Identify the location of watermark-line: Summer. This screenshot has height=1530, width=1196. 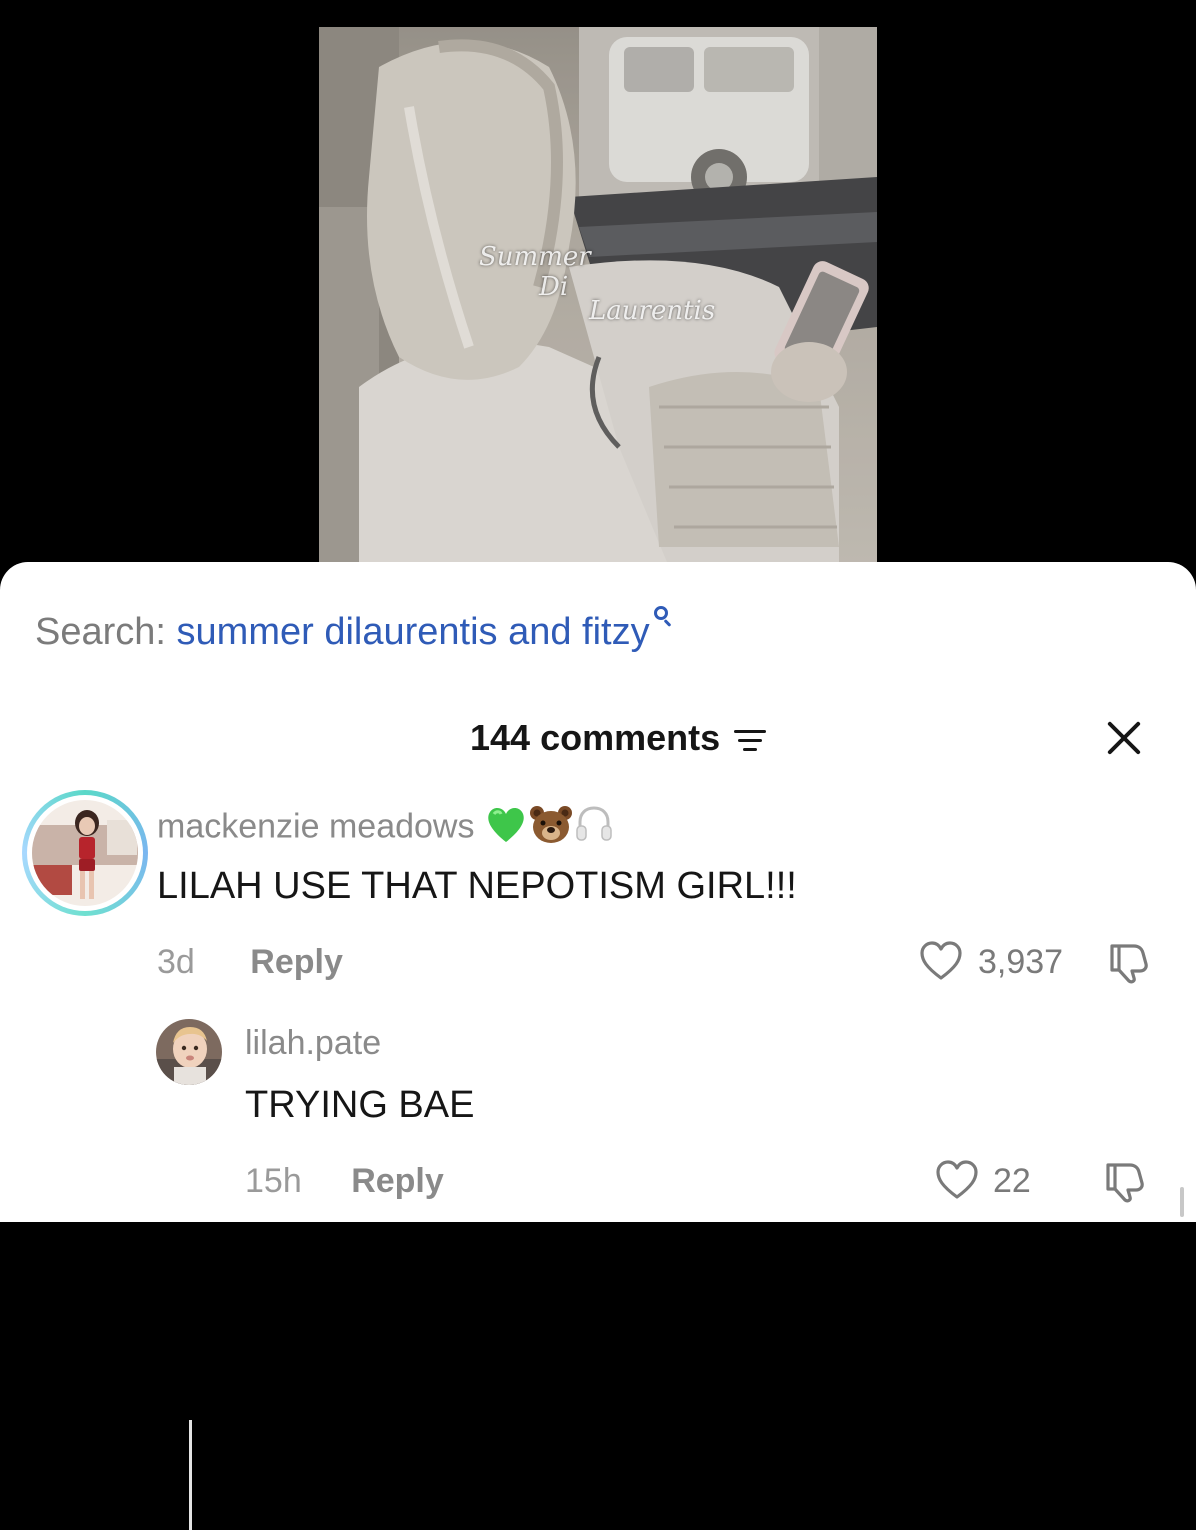
(535, 257).